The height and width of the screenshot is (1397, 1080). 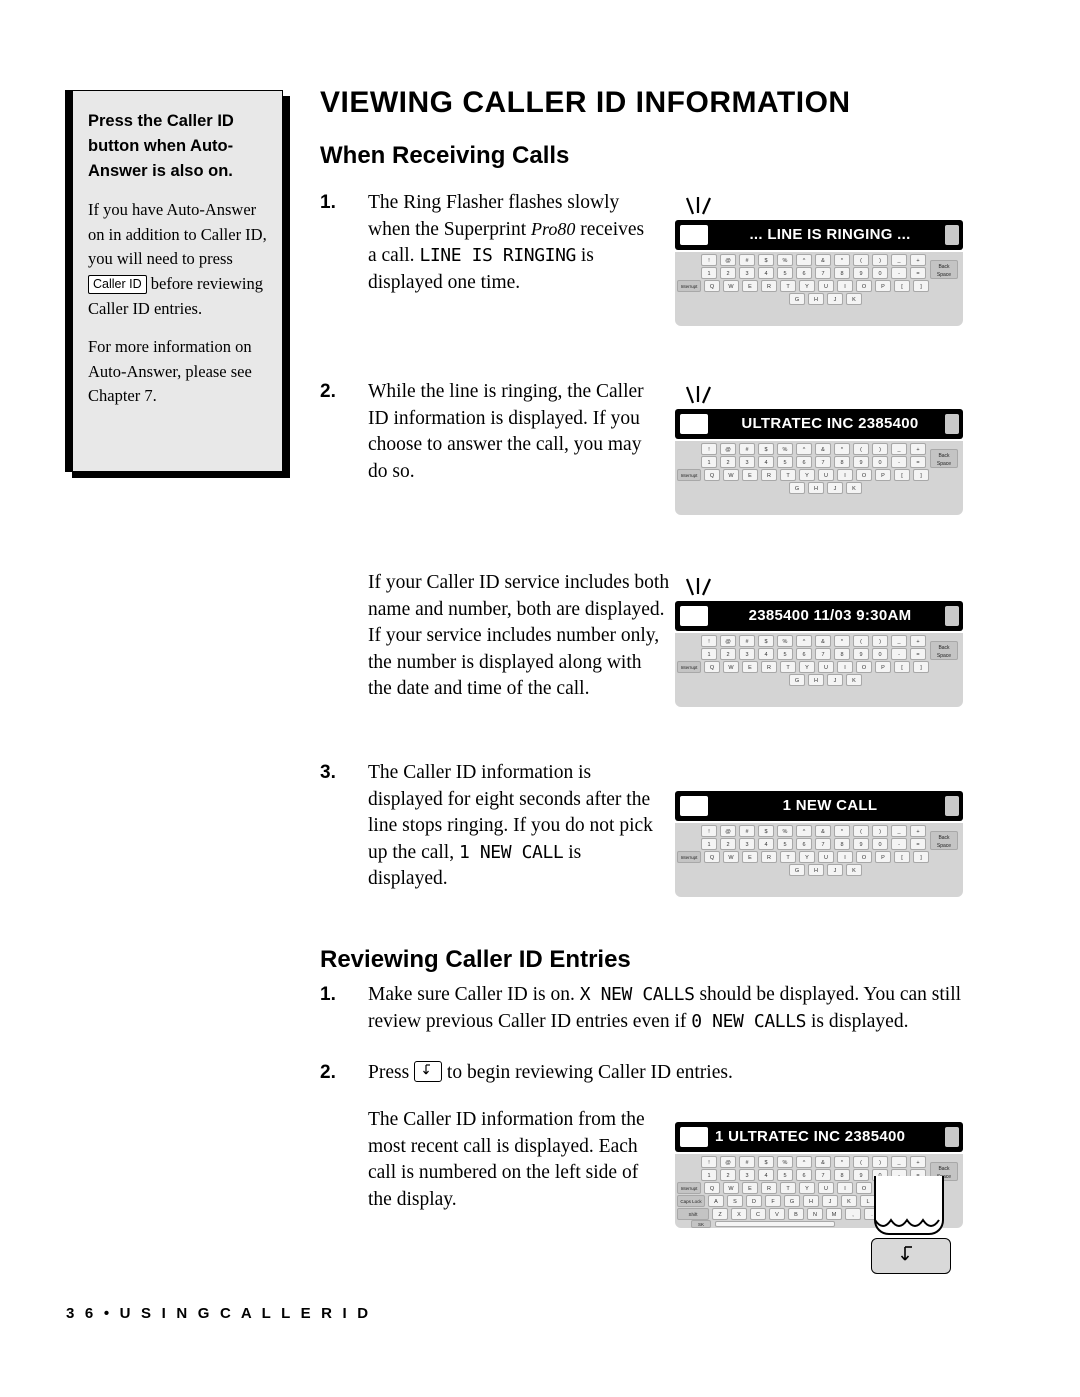 I want to click on keyboard-key: ), so click(x=880, y=1162).